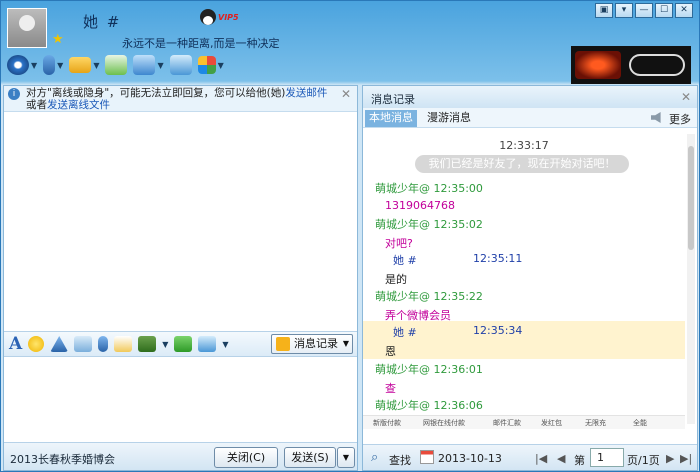 The width and height of the screenshot is (700, 472). What do you see at coordinates (83, 344) in the screenshot?
I see `video-icon` at bounding box center [83, 344].